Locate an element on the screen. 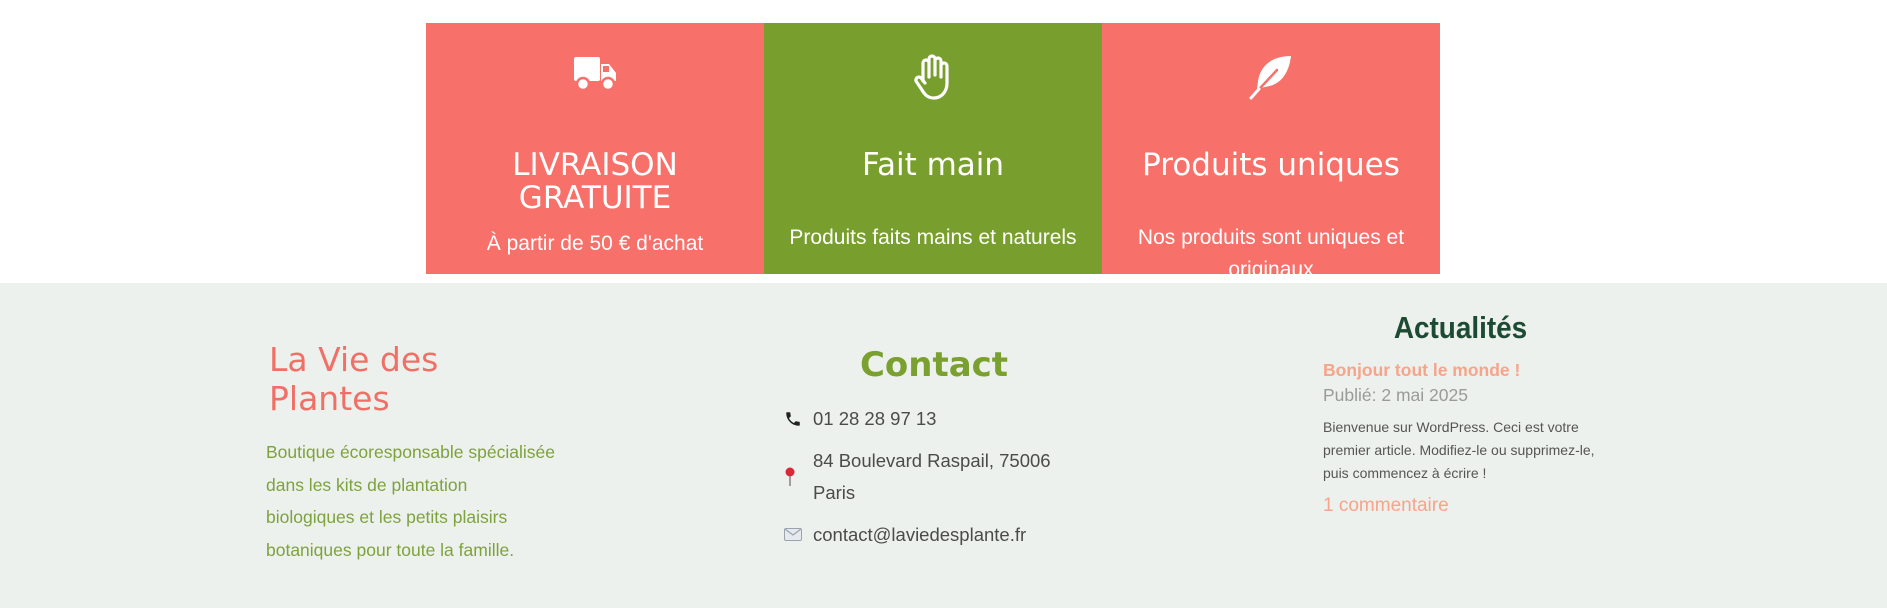 The image size is (1887, 608). brand-name: La Vie des Plantes is located at coordinates (354, 379).